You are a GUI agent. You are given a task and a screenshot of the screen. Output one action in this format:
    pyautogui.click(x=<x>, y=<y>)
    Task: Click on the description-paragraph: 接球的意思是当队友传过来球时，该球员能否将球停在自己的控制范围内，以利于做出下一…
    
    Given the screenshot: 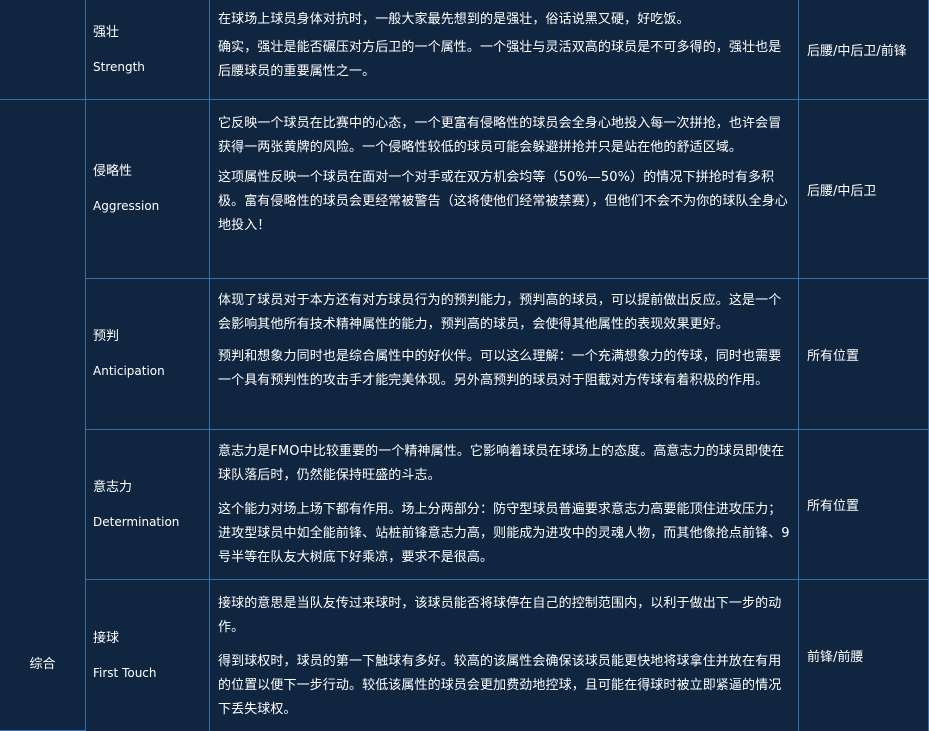 What is the action you would take?
    pyautogui.click(x=500, y=615)
    